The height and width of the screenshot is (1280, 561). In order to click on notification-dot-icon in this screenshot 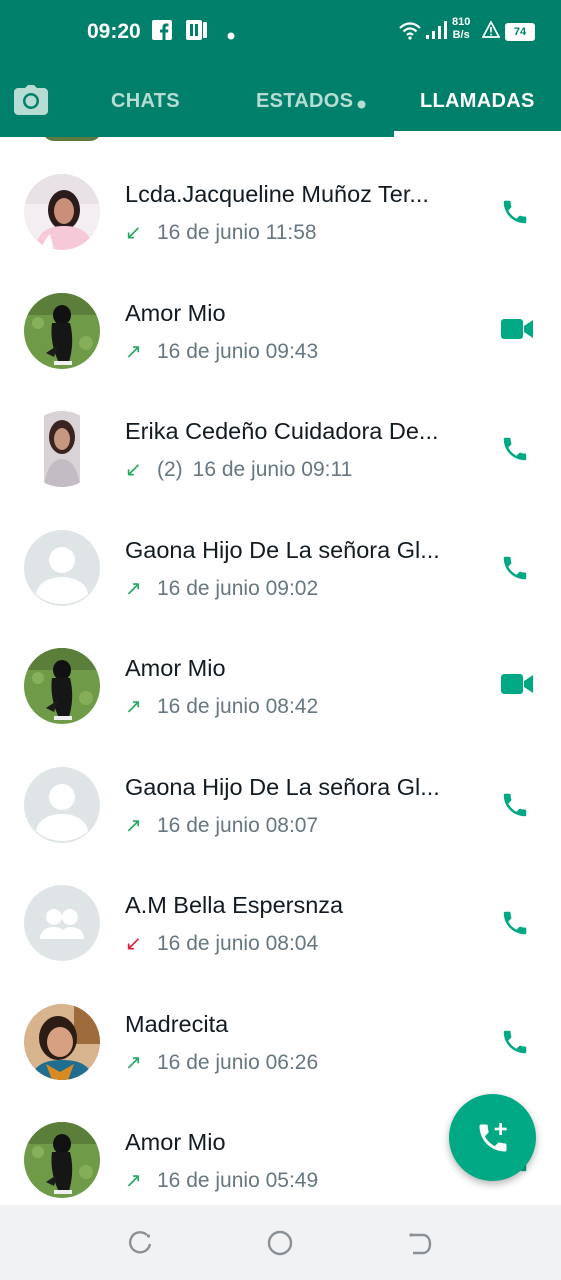, I will do `click(231, 36)`.